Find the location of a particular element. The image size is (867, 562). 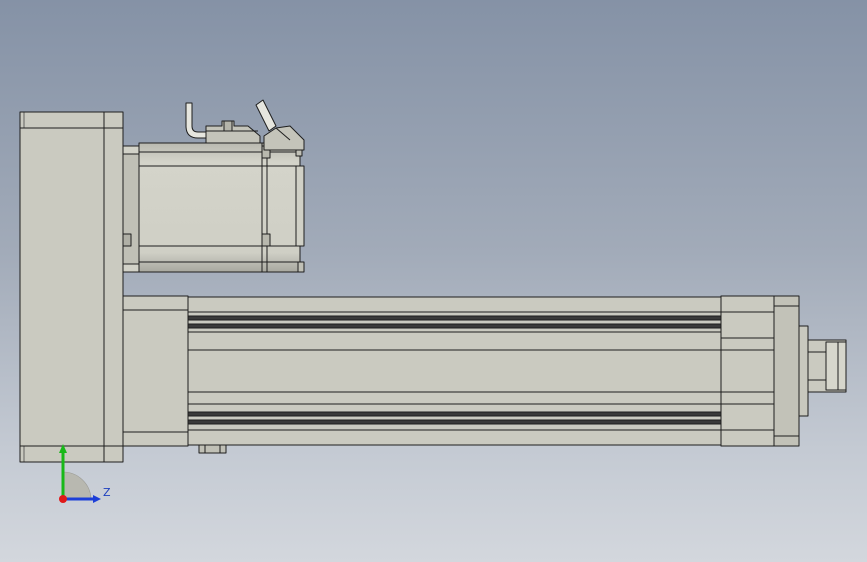

motor-connector-housing is located at coordinates (233, 132).